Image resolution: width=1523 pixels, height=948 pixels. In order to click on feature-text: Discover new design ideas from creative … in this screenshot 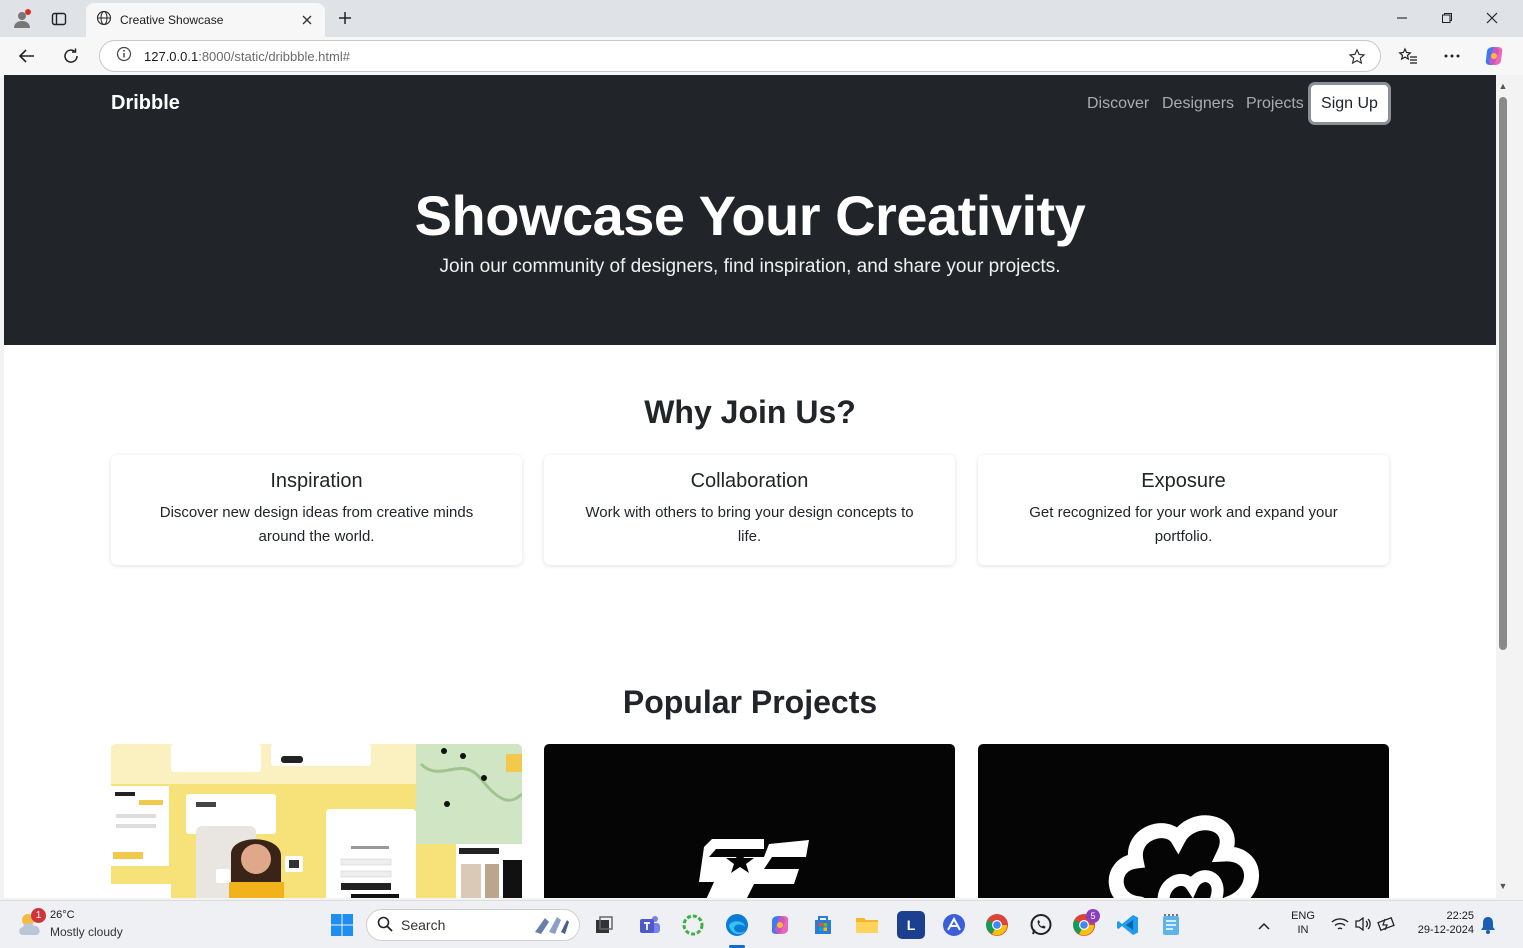, I will do `click(316, 524)`.